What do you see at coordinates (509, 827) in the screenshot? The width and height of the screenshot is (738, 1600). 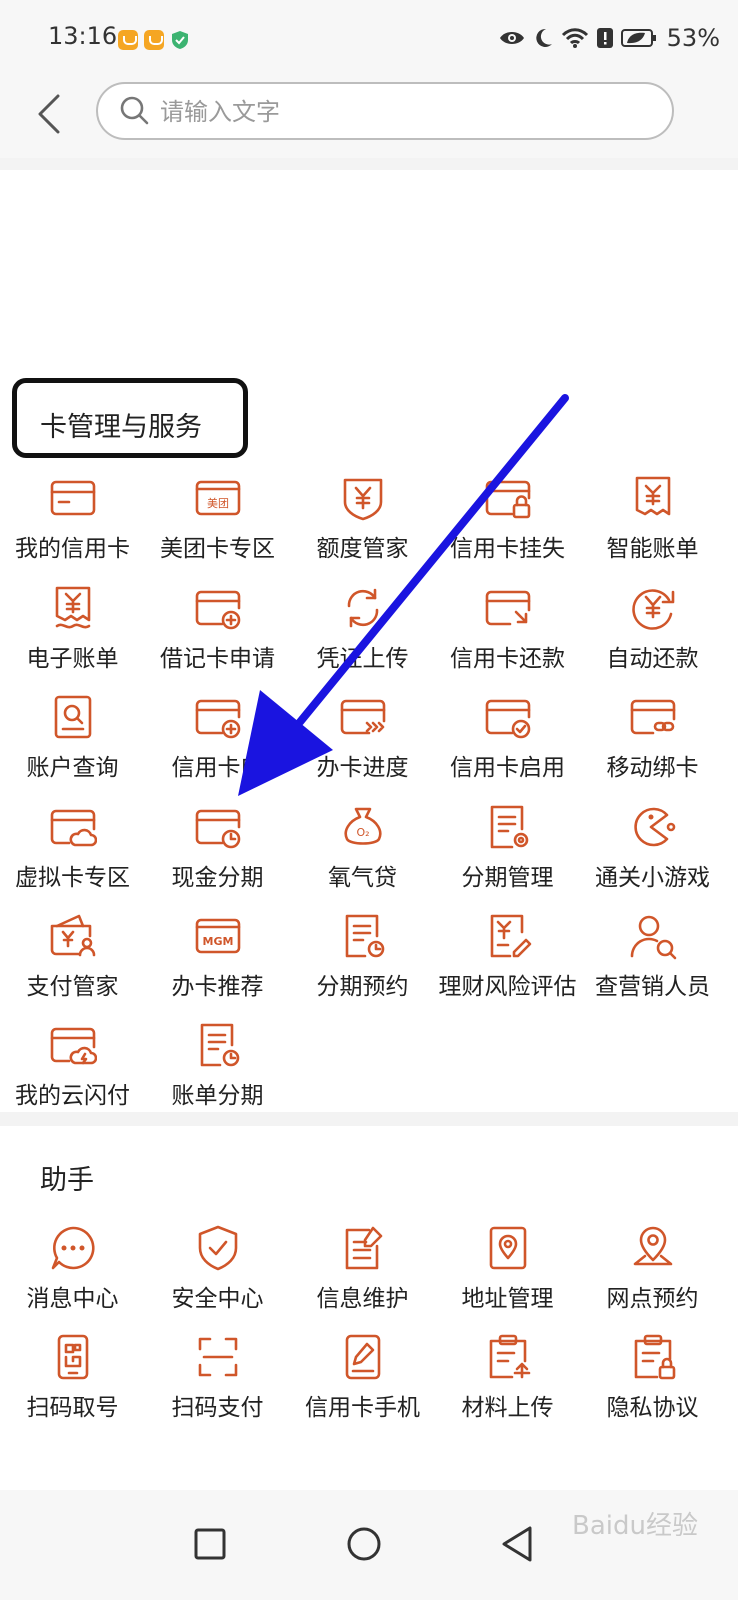 I see `doc-gear-icon` at bounding box center [509, 827].